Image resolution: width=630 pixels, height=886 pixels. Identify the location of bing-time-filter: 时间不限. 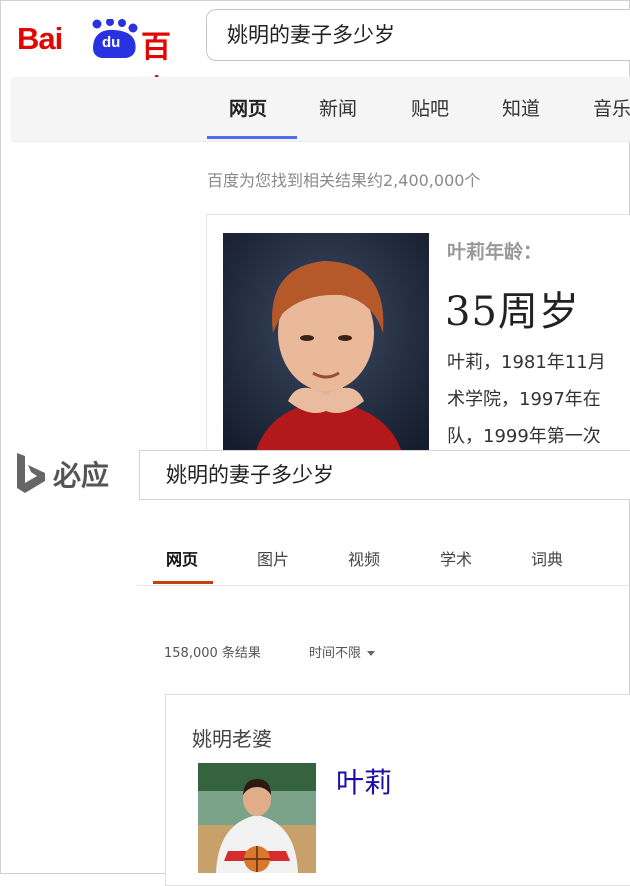
(342, 651).